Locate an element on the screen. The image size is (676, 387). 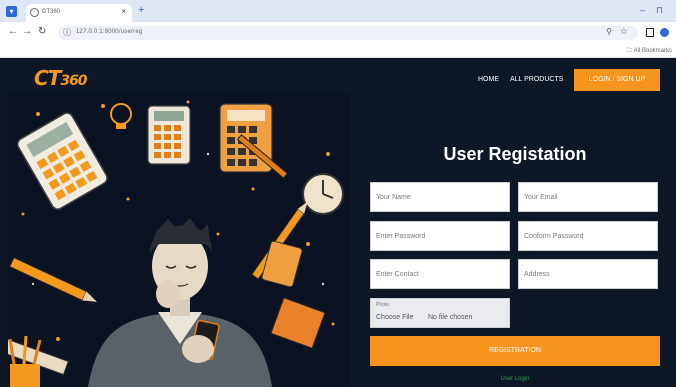
close-icon: × is located at coordinates (123, 11).